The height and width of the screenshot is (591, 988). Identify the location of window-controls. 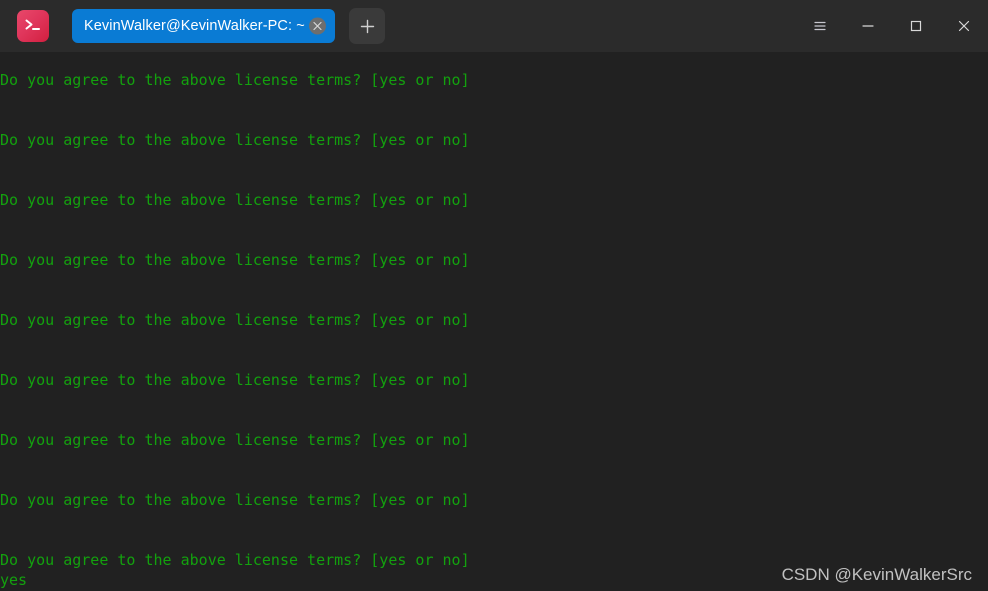
(892, 26).